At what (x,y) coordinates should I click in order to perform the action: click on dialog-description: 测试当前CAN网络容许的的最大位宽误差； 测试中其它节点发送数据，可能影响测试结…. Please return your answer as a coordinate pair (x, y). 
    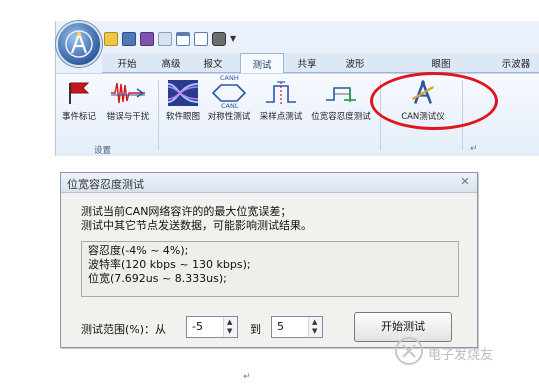
    Looking at the image, I should click on (196, 219).